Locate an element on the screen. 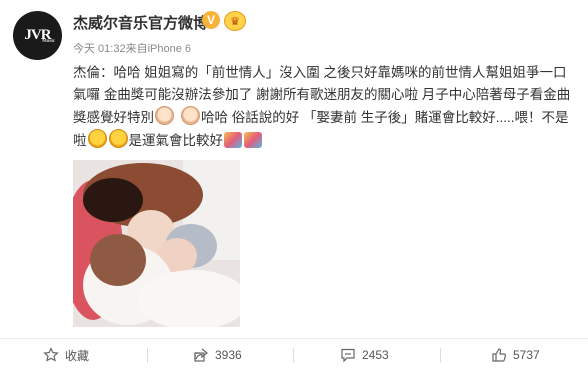  comment-button: 2453 is located at coordinates (364, 355).